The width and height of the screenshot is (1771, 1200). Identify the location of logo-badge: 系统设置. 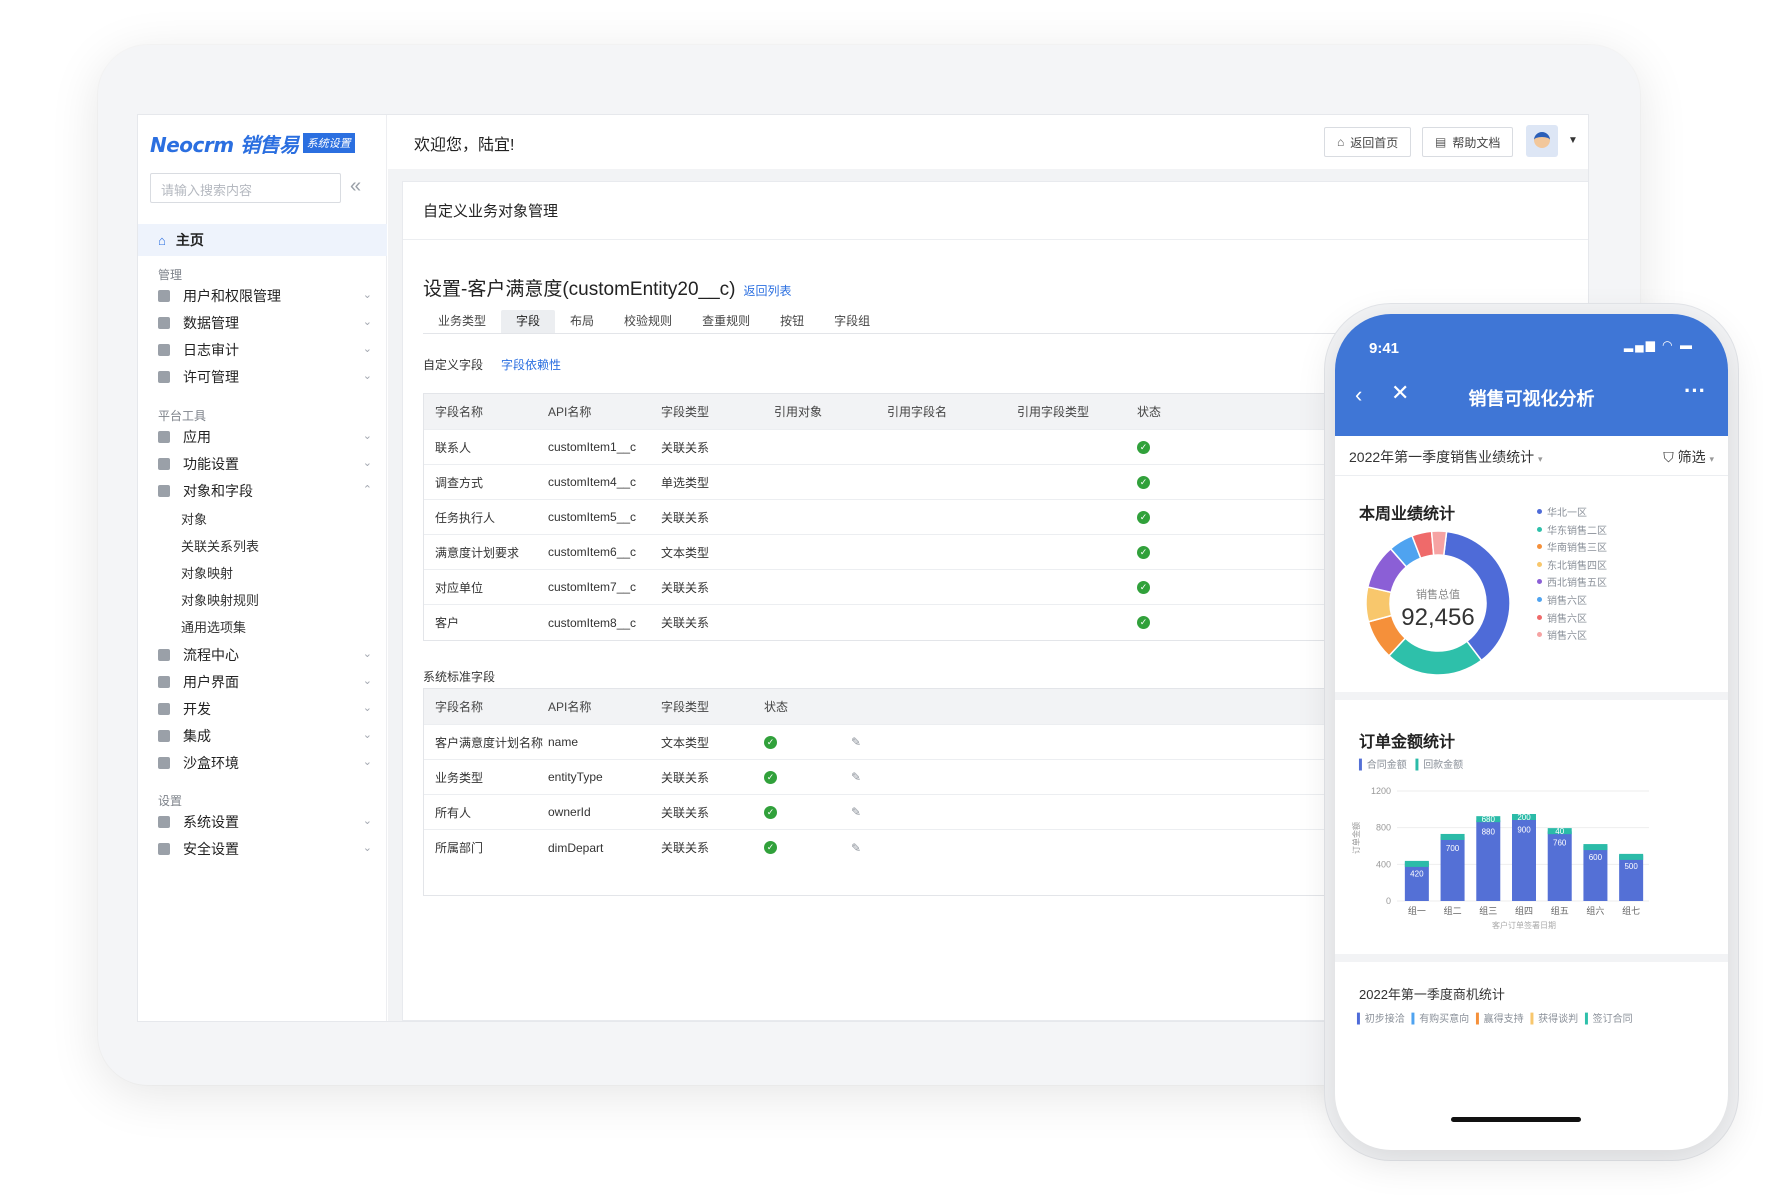
(328, 143).